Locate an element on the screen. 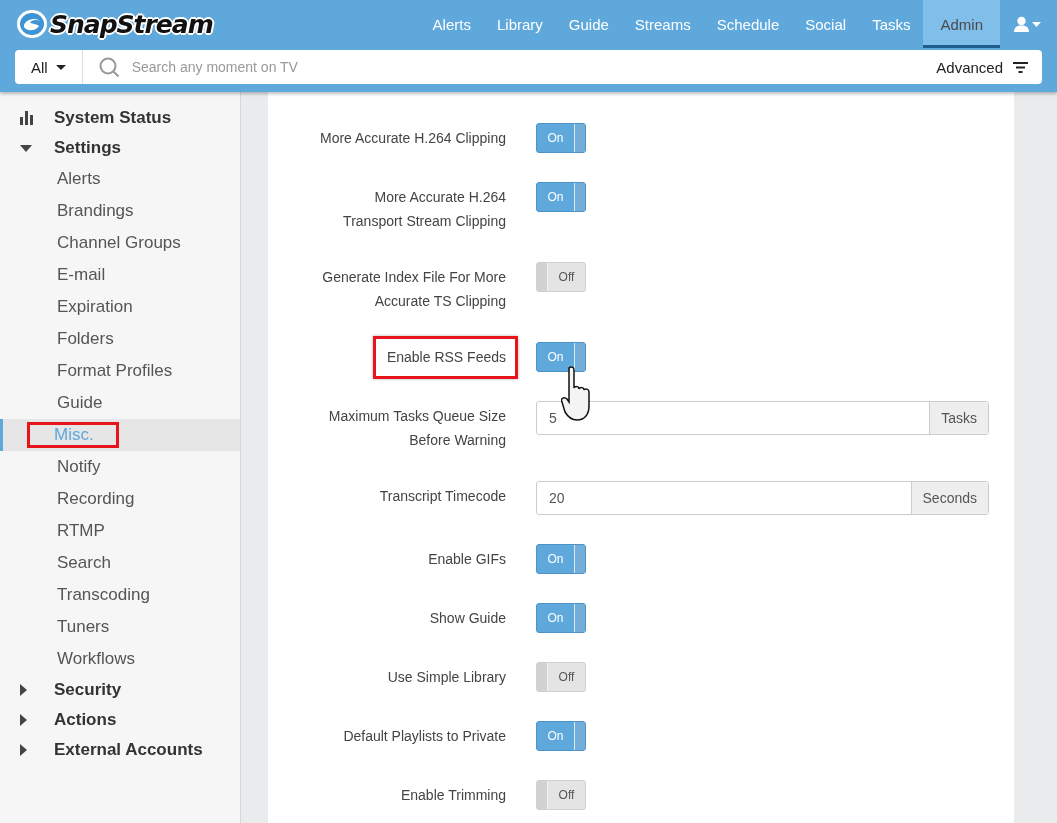 This screenshot has width=1057, height=823. sidebar-item: Settings is located at coordinates (88, 148).